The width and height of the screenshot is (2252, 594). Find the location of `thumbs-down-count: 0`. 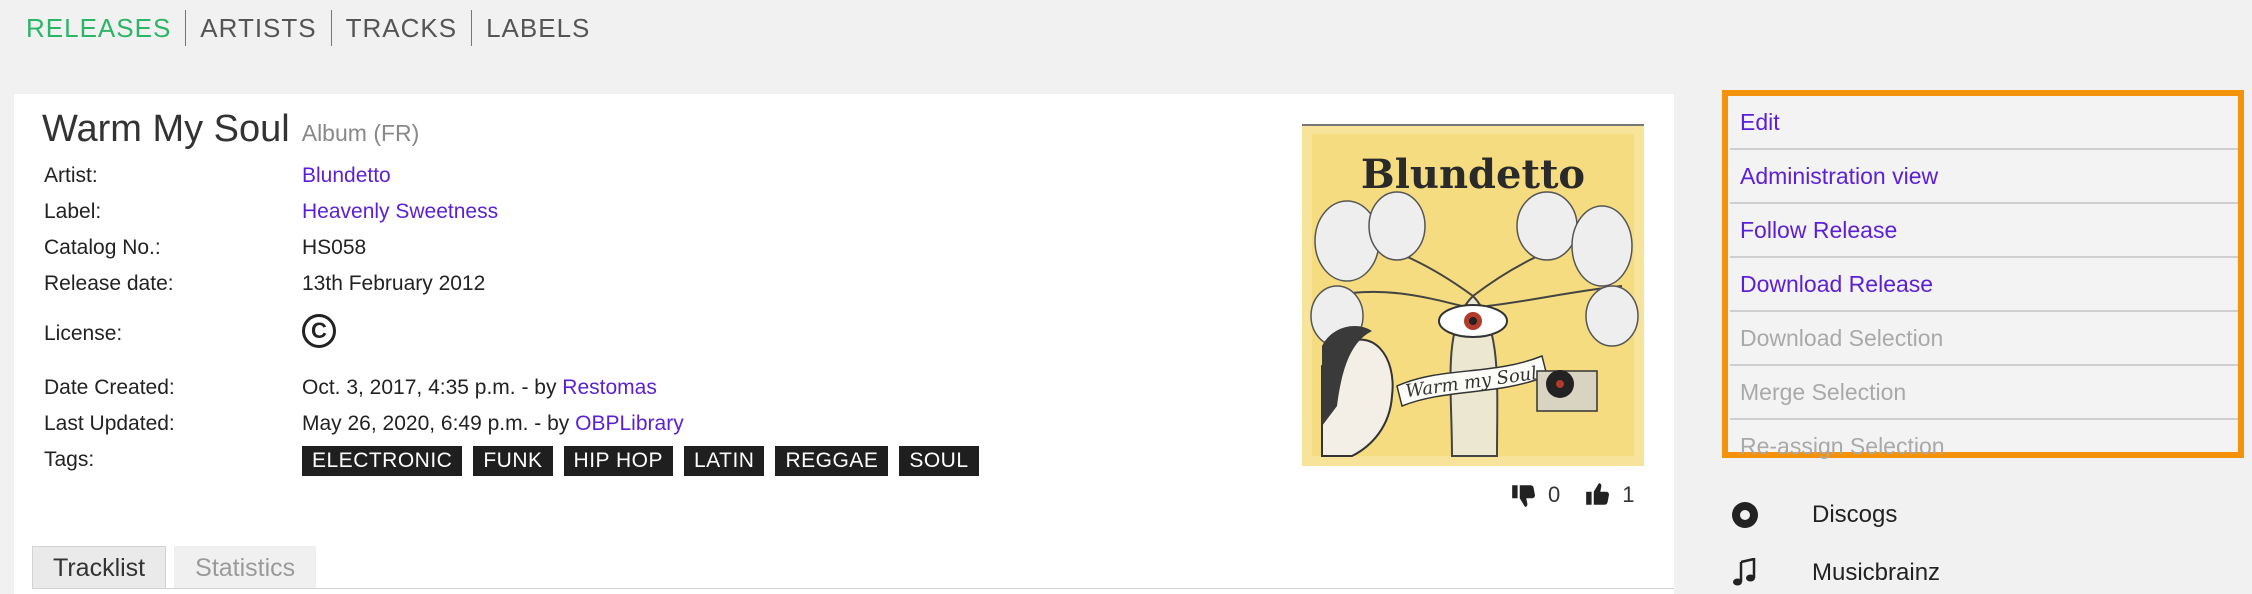

thumbs-down-count: 0 is located at coordinates (1554, 494).